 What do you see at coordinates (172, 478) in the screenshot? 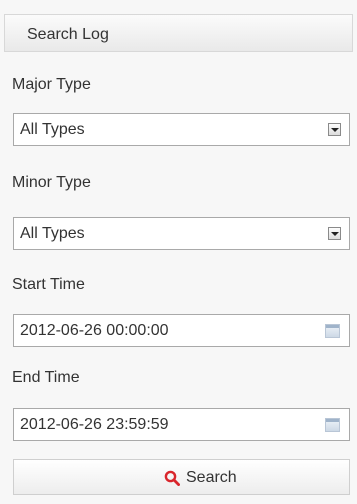
I see `search-icon` at bounding box center [172, 478].